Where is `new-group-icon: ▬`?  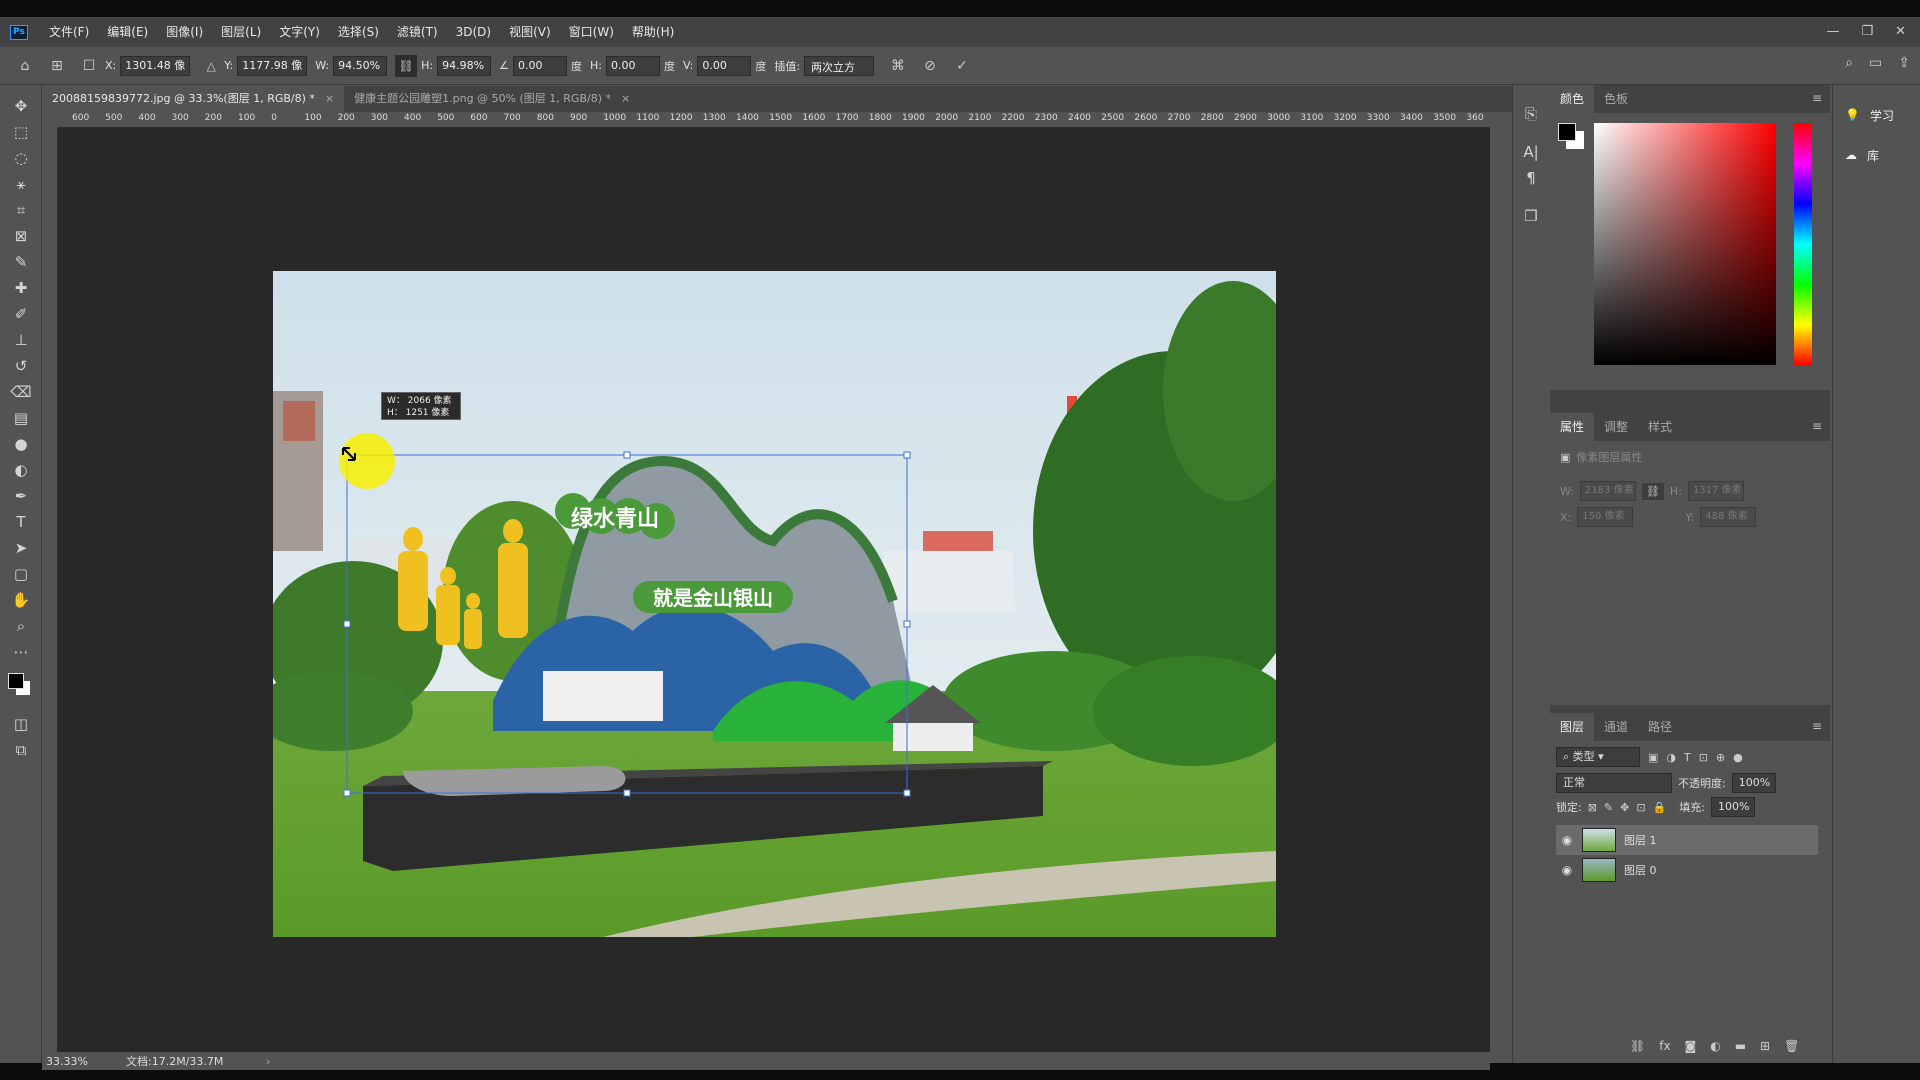
new-group-icon: ▬ is located at coordinates (1740, 1046).